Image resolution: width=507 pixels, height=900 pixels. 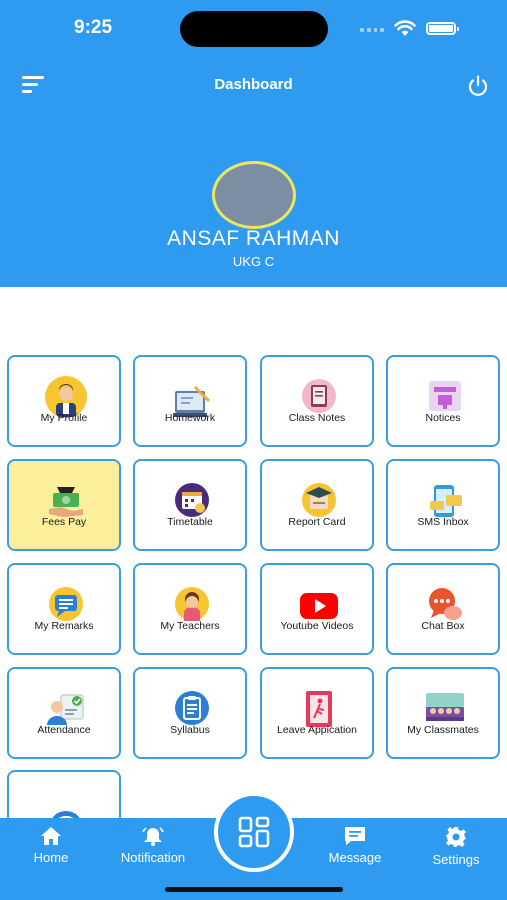 What do you see at coordinates (153, 848) in the screenshot?
I see `nav-notification: Notification` at bounding box center [153, 848].